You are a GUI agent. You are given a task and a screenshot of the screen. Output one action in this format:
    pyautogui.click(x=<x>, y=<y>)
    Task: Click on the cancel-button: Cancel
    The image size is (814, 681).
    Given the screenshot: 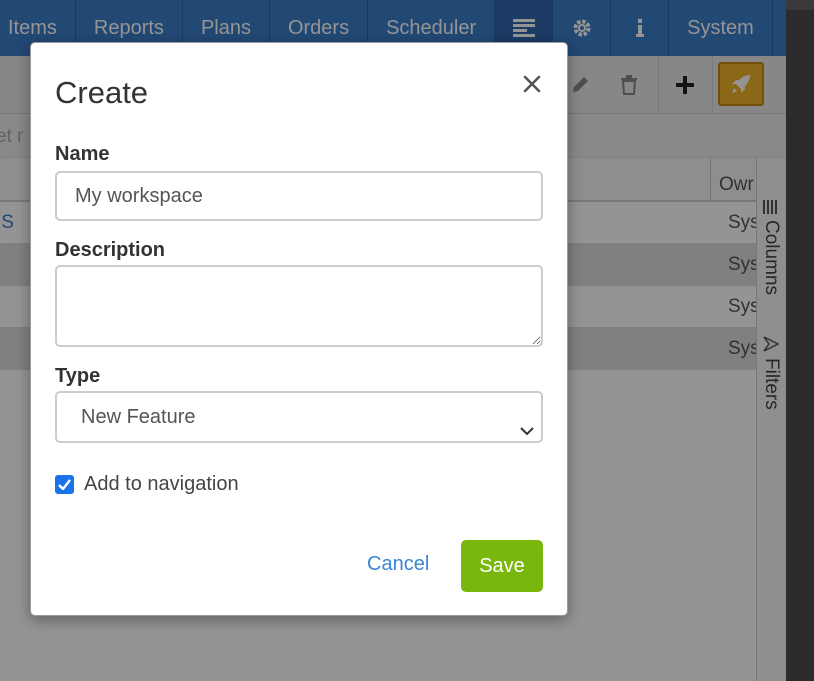 What is the action you would take?
    pyautogui.click(x=398, y=564)
    